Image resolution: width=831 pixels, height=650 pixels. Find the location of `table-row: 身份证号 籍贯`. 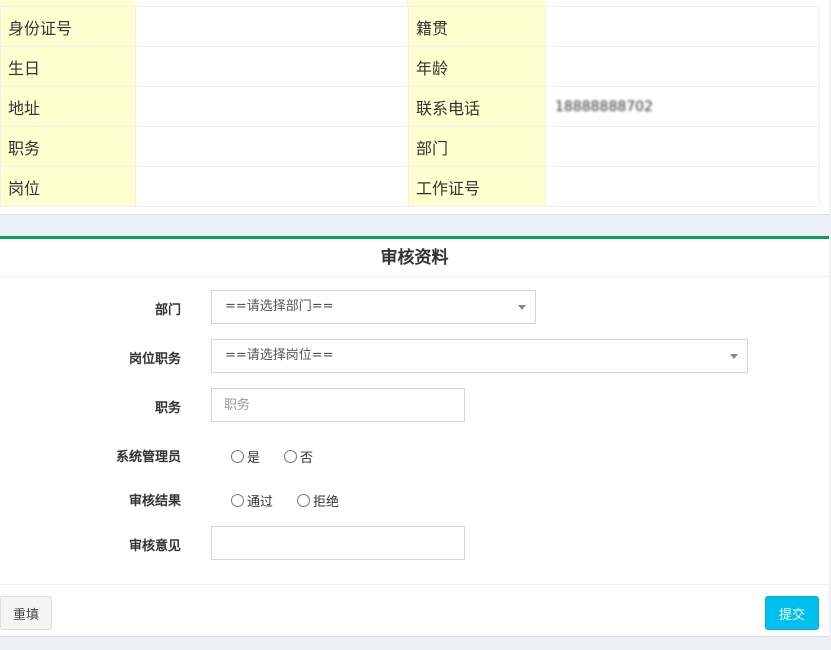

table-row: 身份证号 籍贯 is located at coordinates (410, 26).